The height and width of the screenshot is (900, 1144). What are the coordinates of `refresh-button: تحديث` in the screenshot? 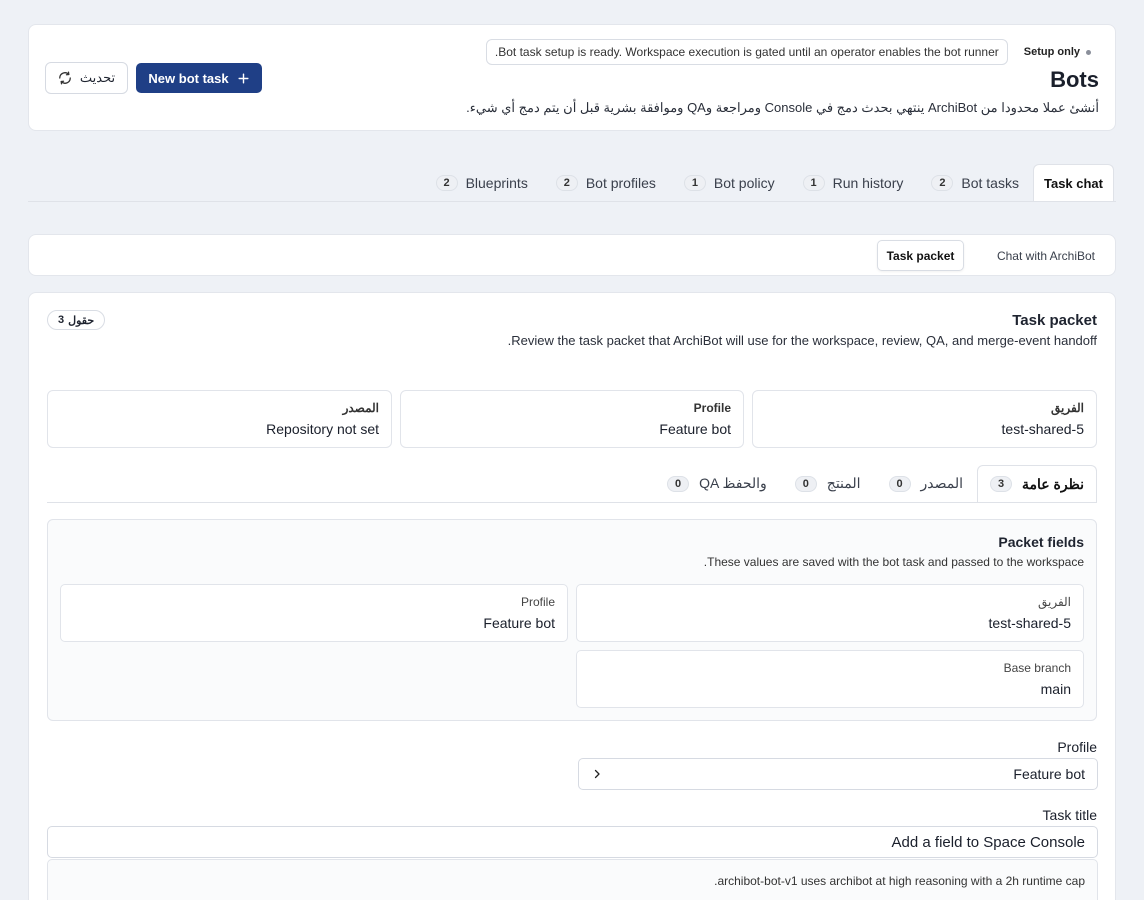 It's located at (86, 78).